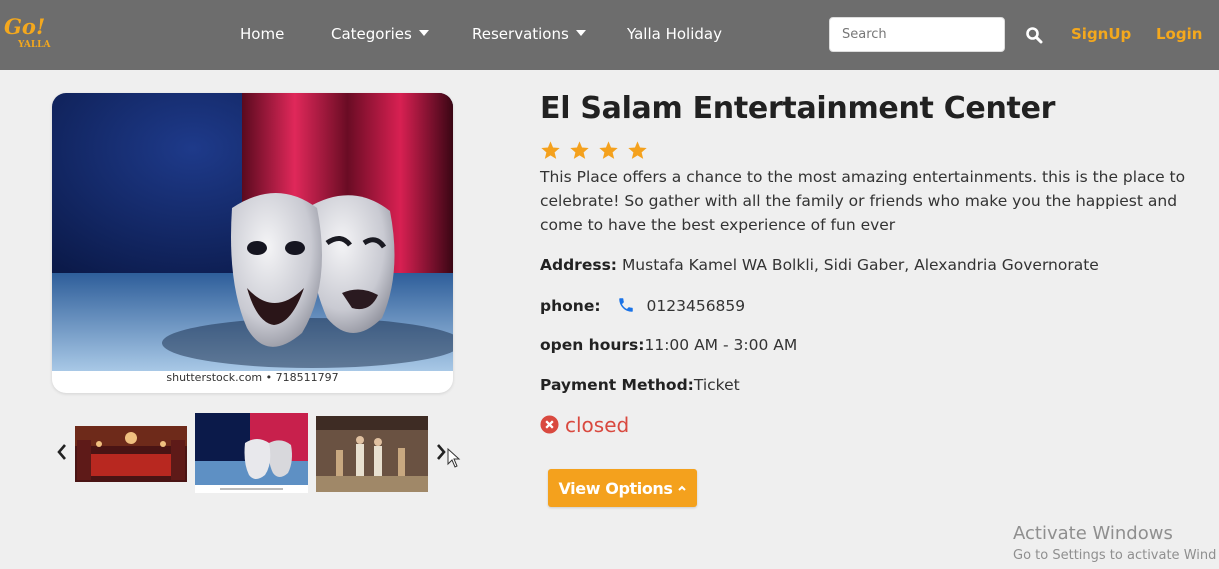  I want to click on hours-row: open hours:11:00 AM - 3:00 AM, so click(668, 345).